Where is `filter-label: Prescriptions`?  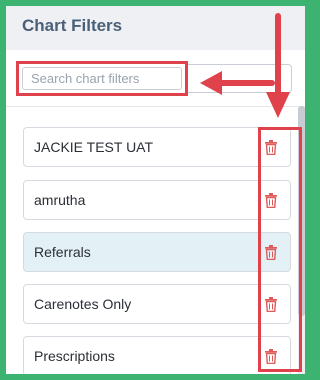 filter-label: Prescriptions is located at coordinates (74, 356).